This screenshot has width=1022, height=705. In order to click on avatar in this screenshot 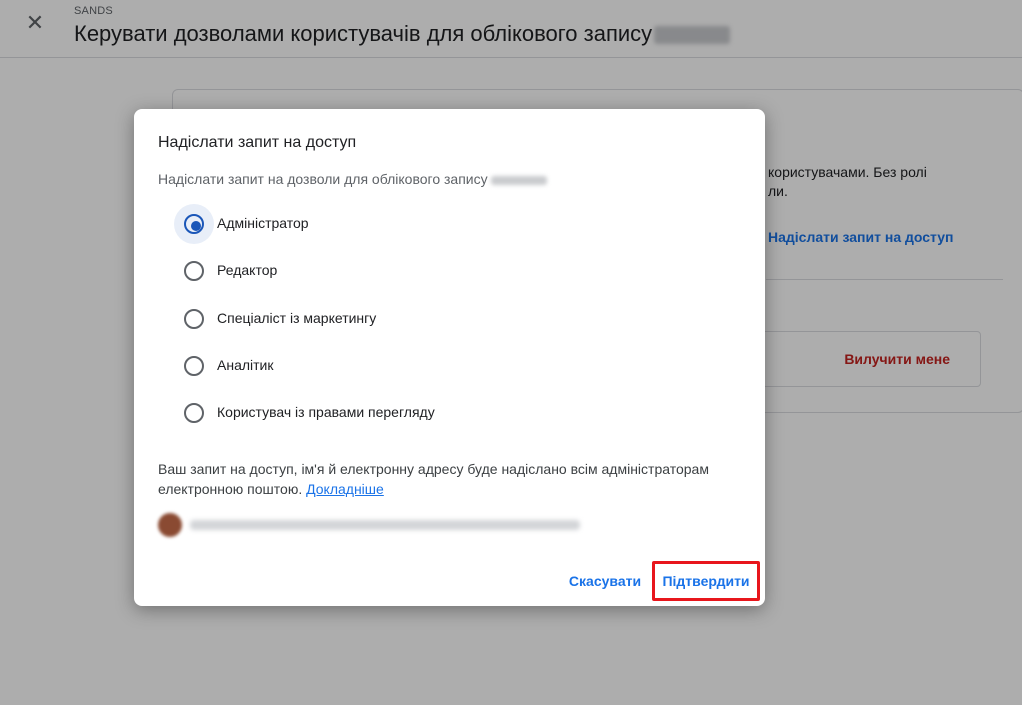, I will do `click(170, 525)`.